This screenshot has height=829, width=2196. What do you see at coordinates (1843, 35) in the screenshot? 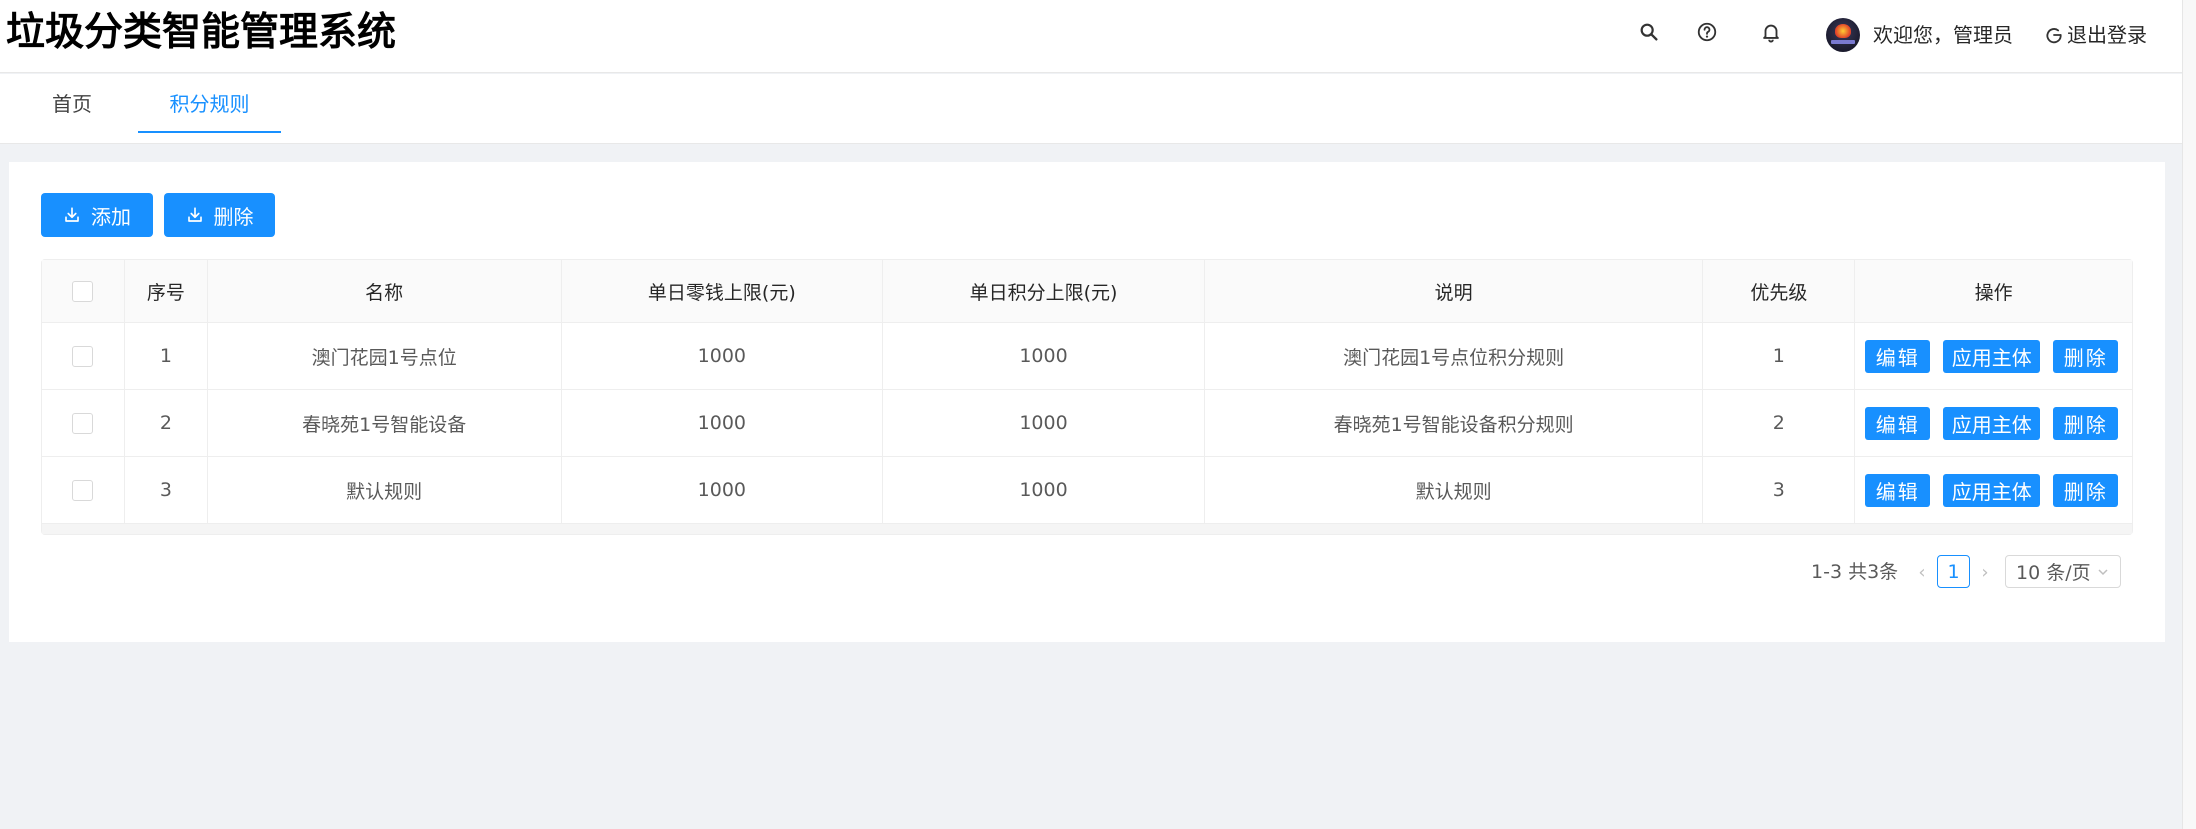
I see `avatar` at bounding box center [1843, 35].